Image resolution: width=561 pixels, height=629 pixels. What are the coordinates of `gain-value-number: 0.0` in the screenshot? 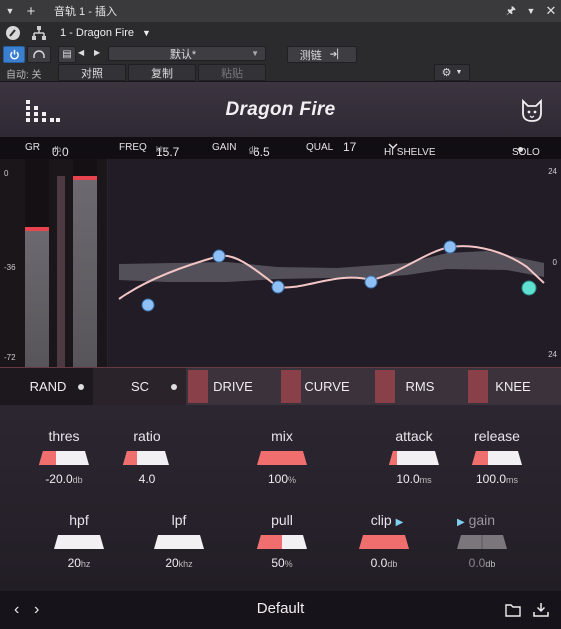 It's located at (477, 563).